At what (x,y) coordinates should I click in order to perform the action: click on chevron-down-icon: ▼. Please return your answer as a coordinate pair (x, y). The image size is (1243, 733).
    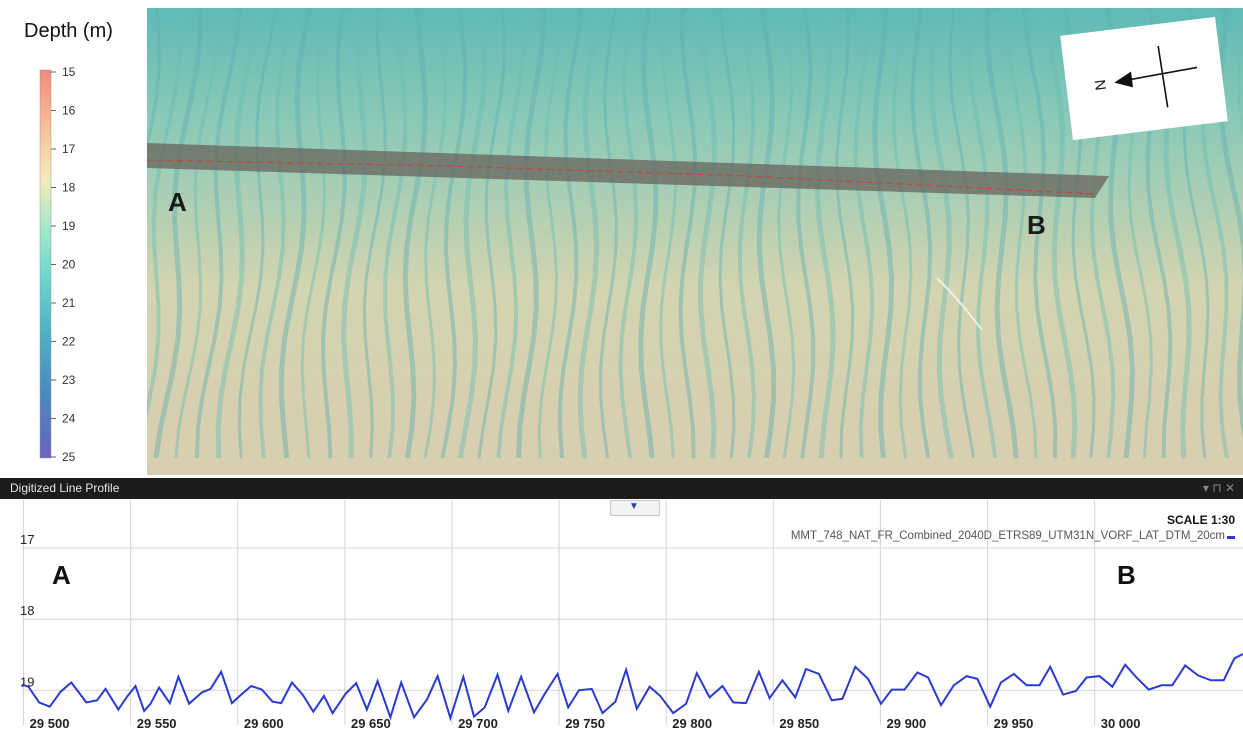
    Looking at the image, I should click on (634, 506).